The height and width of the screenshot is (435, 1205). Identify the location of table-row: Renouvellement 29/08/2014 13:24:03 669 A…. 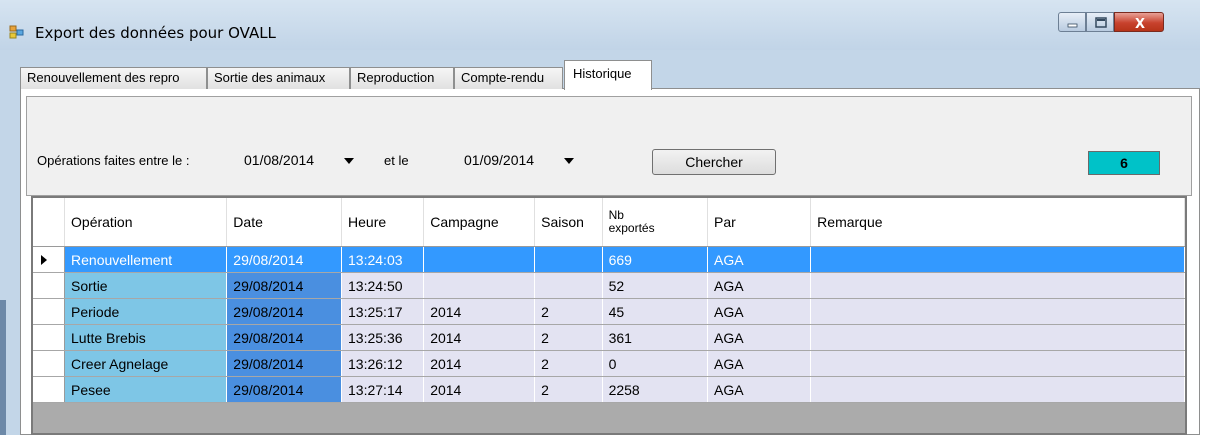
(609, 259).